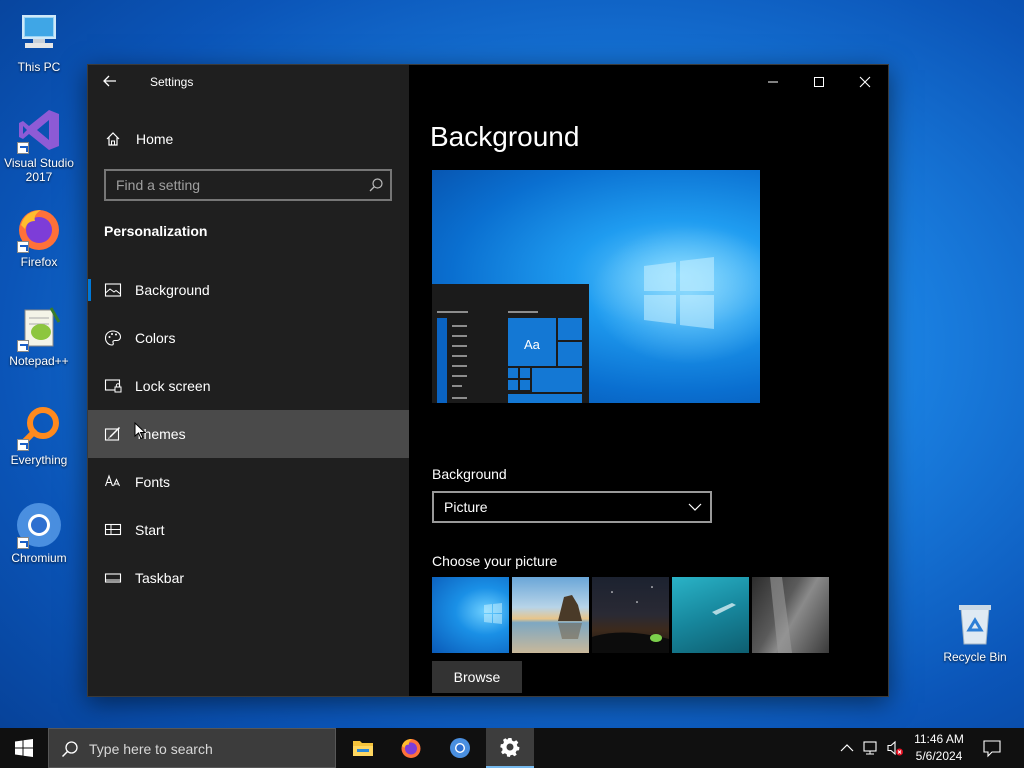  What do you see at coordinates (113, 386) in the screenshot?
I see `lock-screen-icon` at bounding box center [113, 386].